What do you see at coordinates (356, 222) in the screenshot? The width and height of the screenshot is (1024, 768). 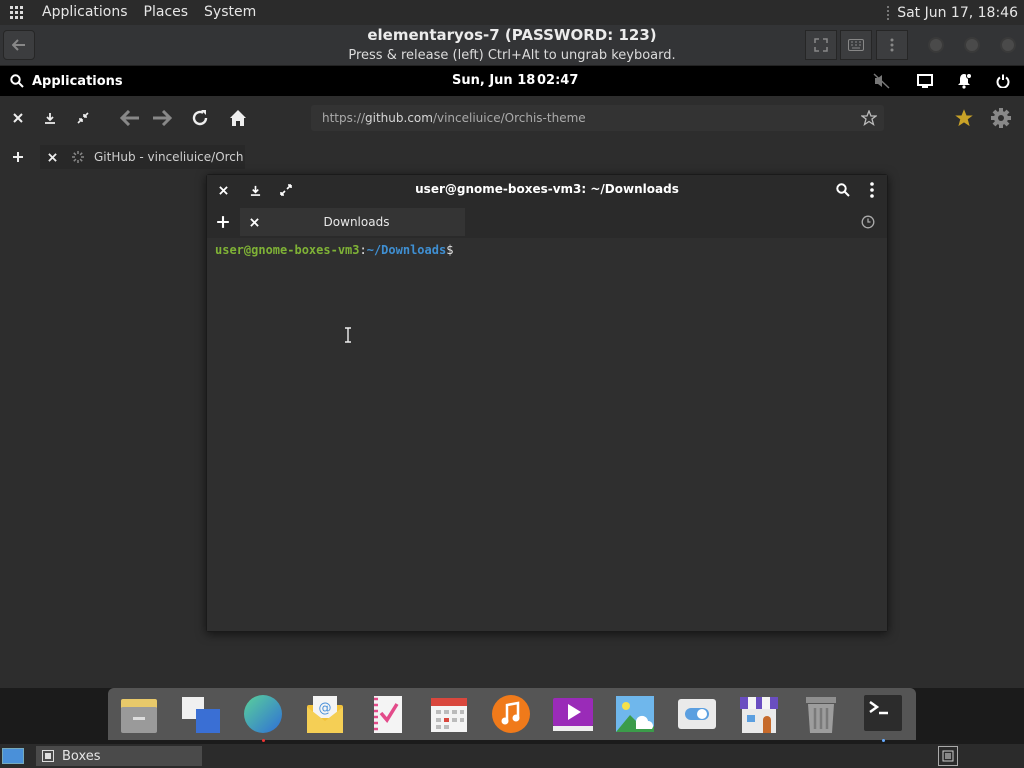 I see `terminal-tab-label: Downloads` at bounding box center [356, 222].